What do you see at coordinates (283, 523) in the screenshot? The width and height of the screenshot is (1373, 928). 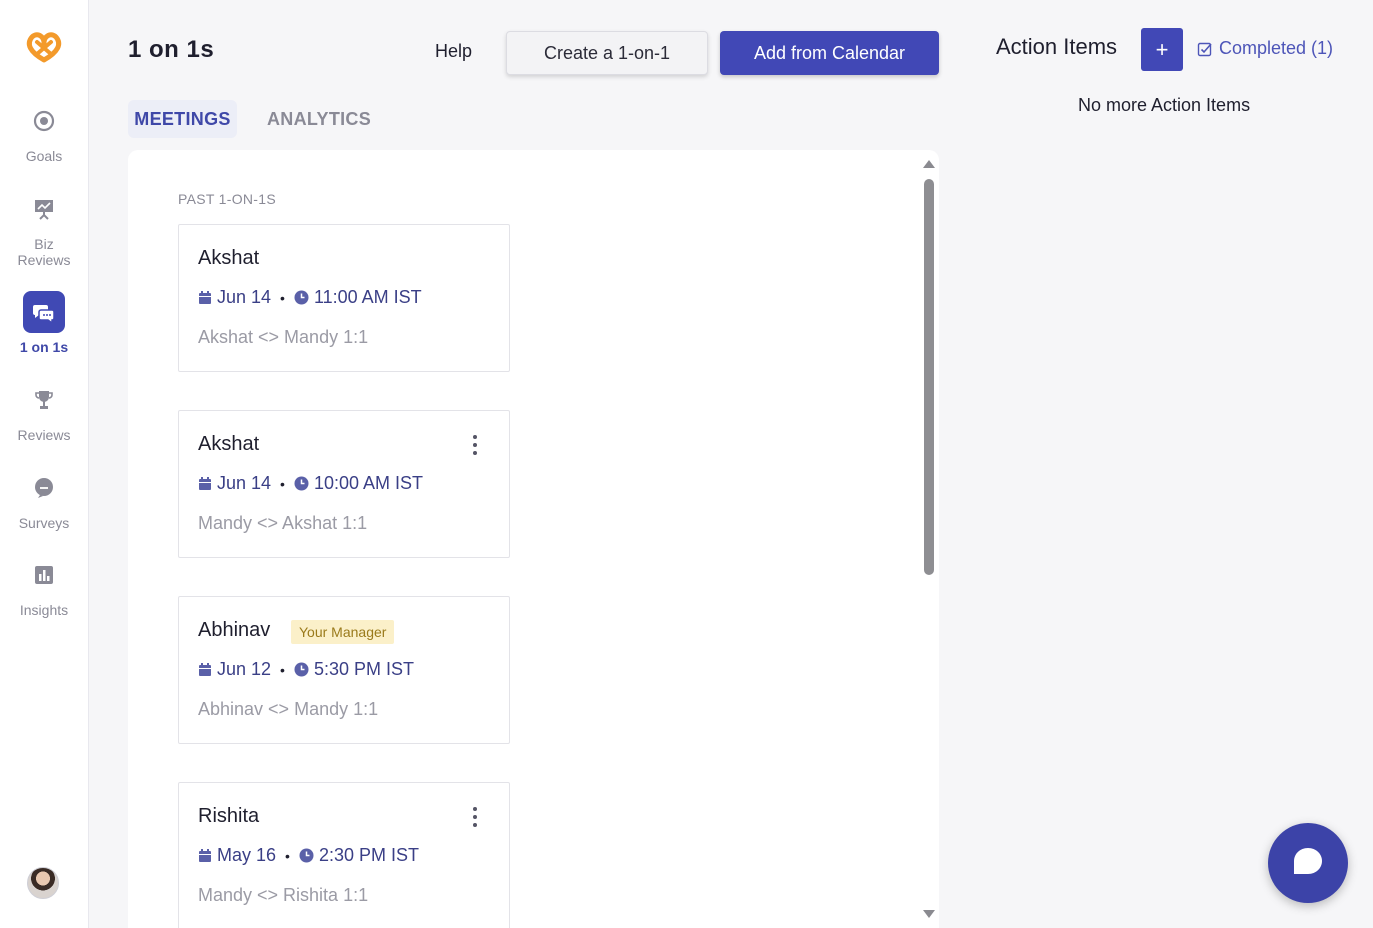 I see `meeting-title: Mandy <> Akshat 1:1` at bounding box center [283, 523].